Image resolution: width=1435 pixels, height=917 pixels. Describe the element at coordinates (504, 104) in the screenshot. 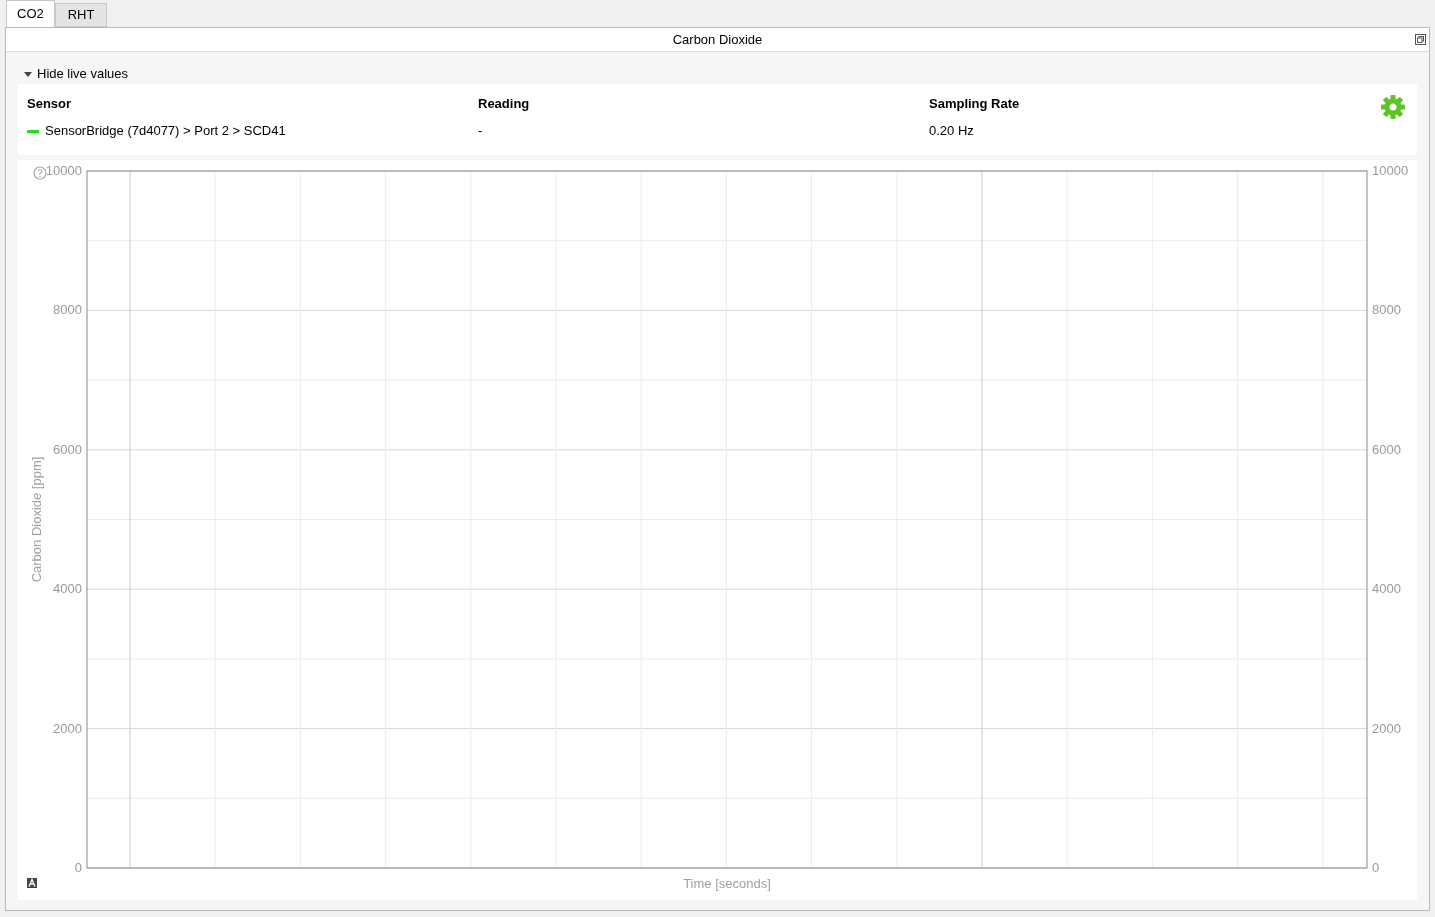

I see `column-header: Reading` at that location.